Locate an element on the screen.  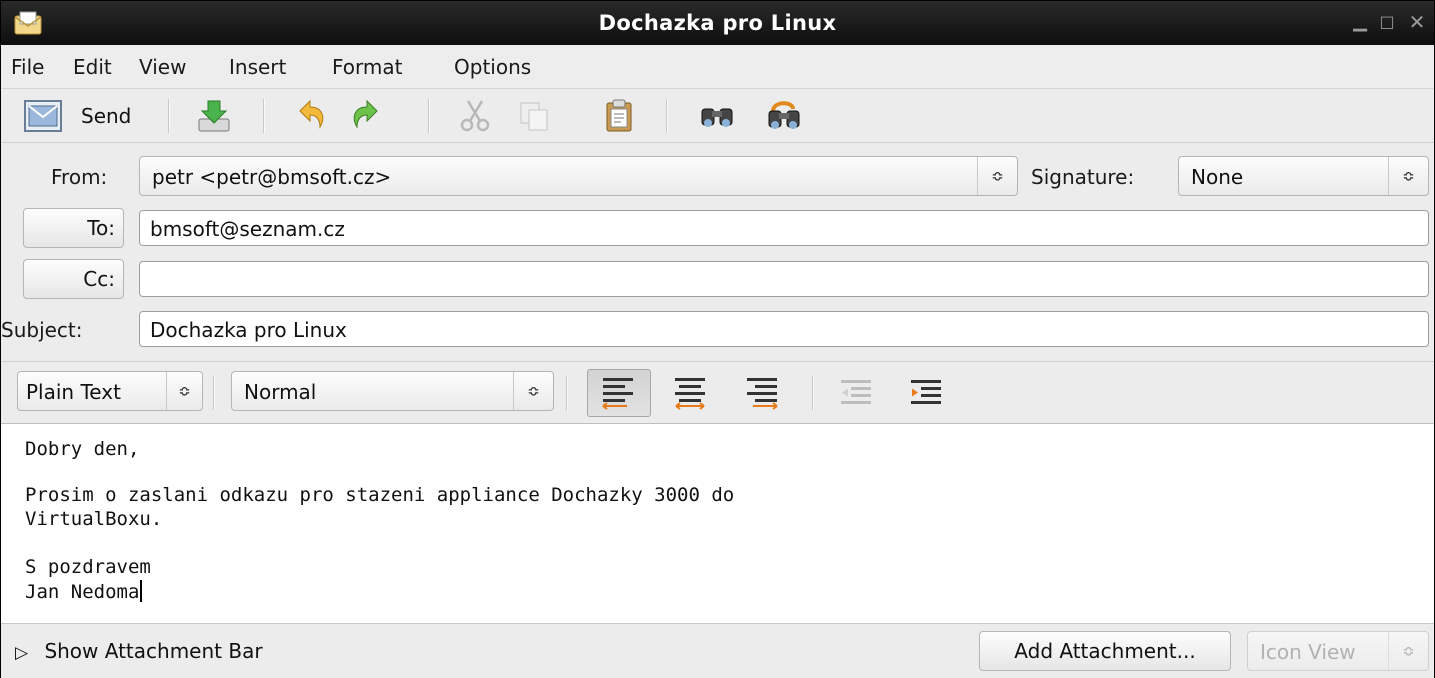
body-line: Dobry den, is located at coordinates (82, 449).